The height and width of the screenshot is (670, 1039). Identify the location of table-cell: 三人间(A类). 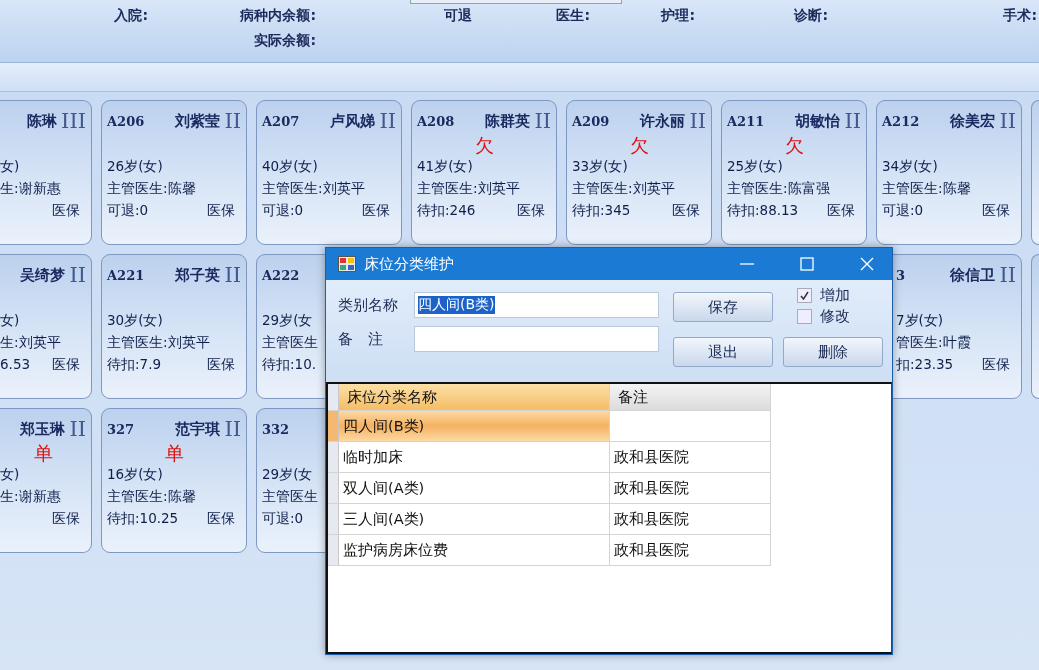
(474, 519).